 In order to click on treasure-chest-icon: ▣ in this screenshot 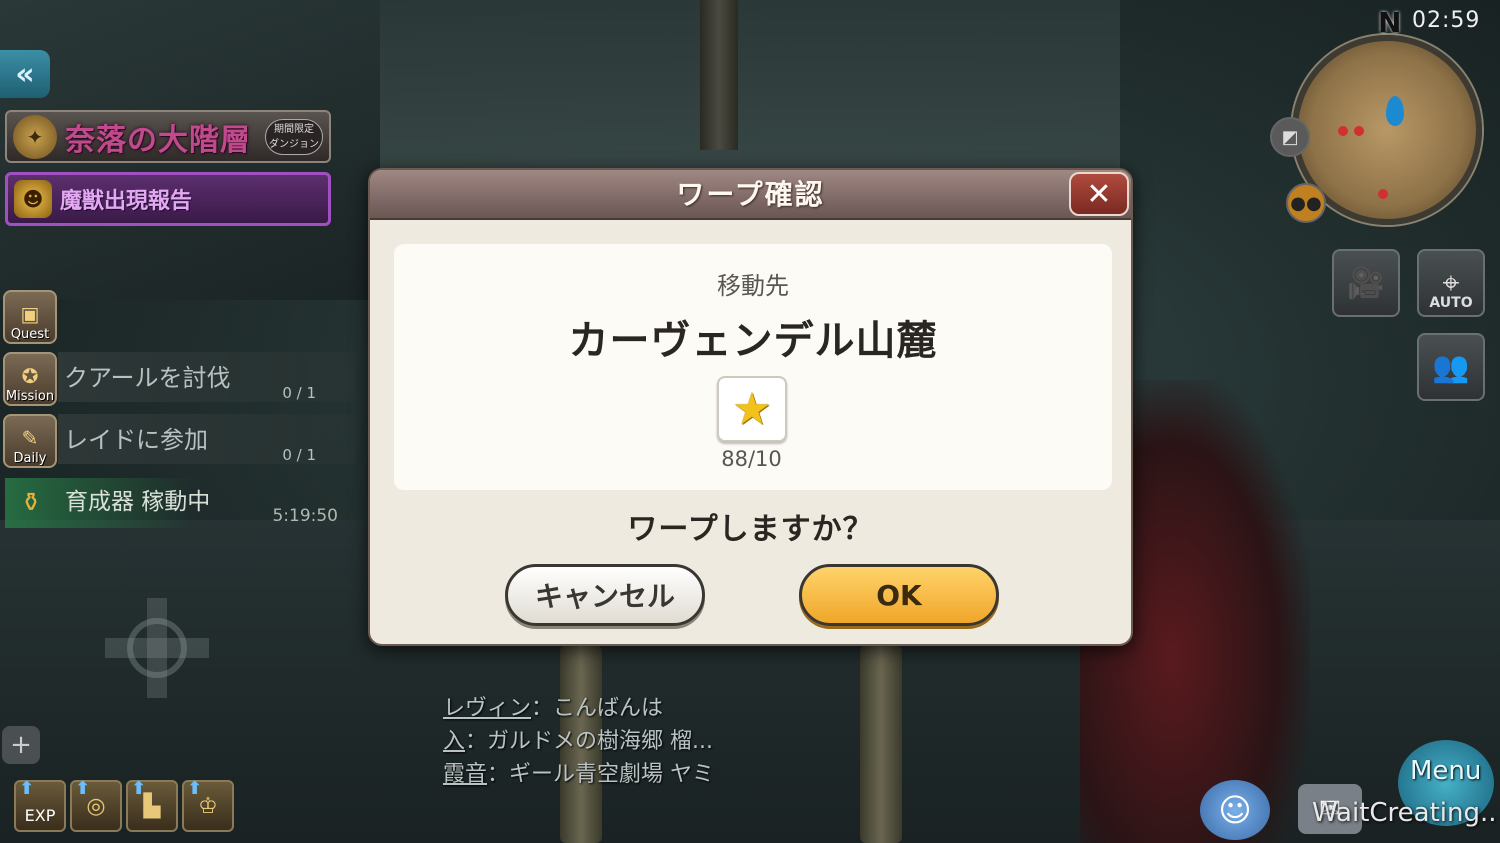, I will do `click(30, 314)`.